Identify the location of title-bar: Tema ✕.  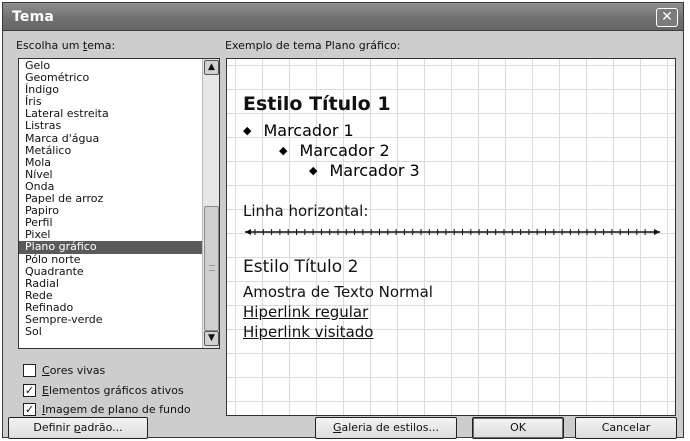
(343, 17).